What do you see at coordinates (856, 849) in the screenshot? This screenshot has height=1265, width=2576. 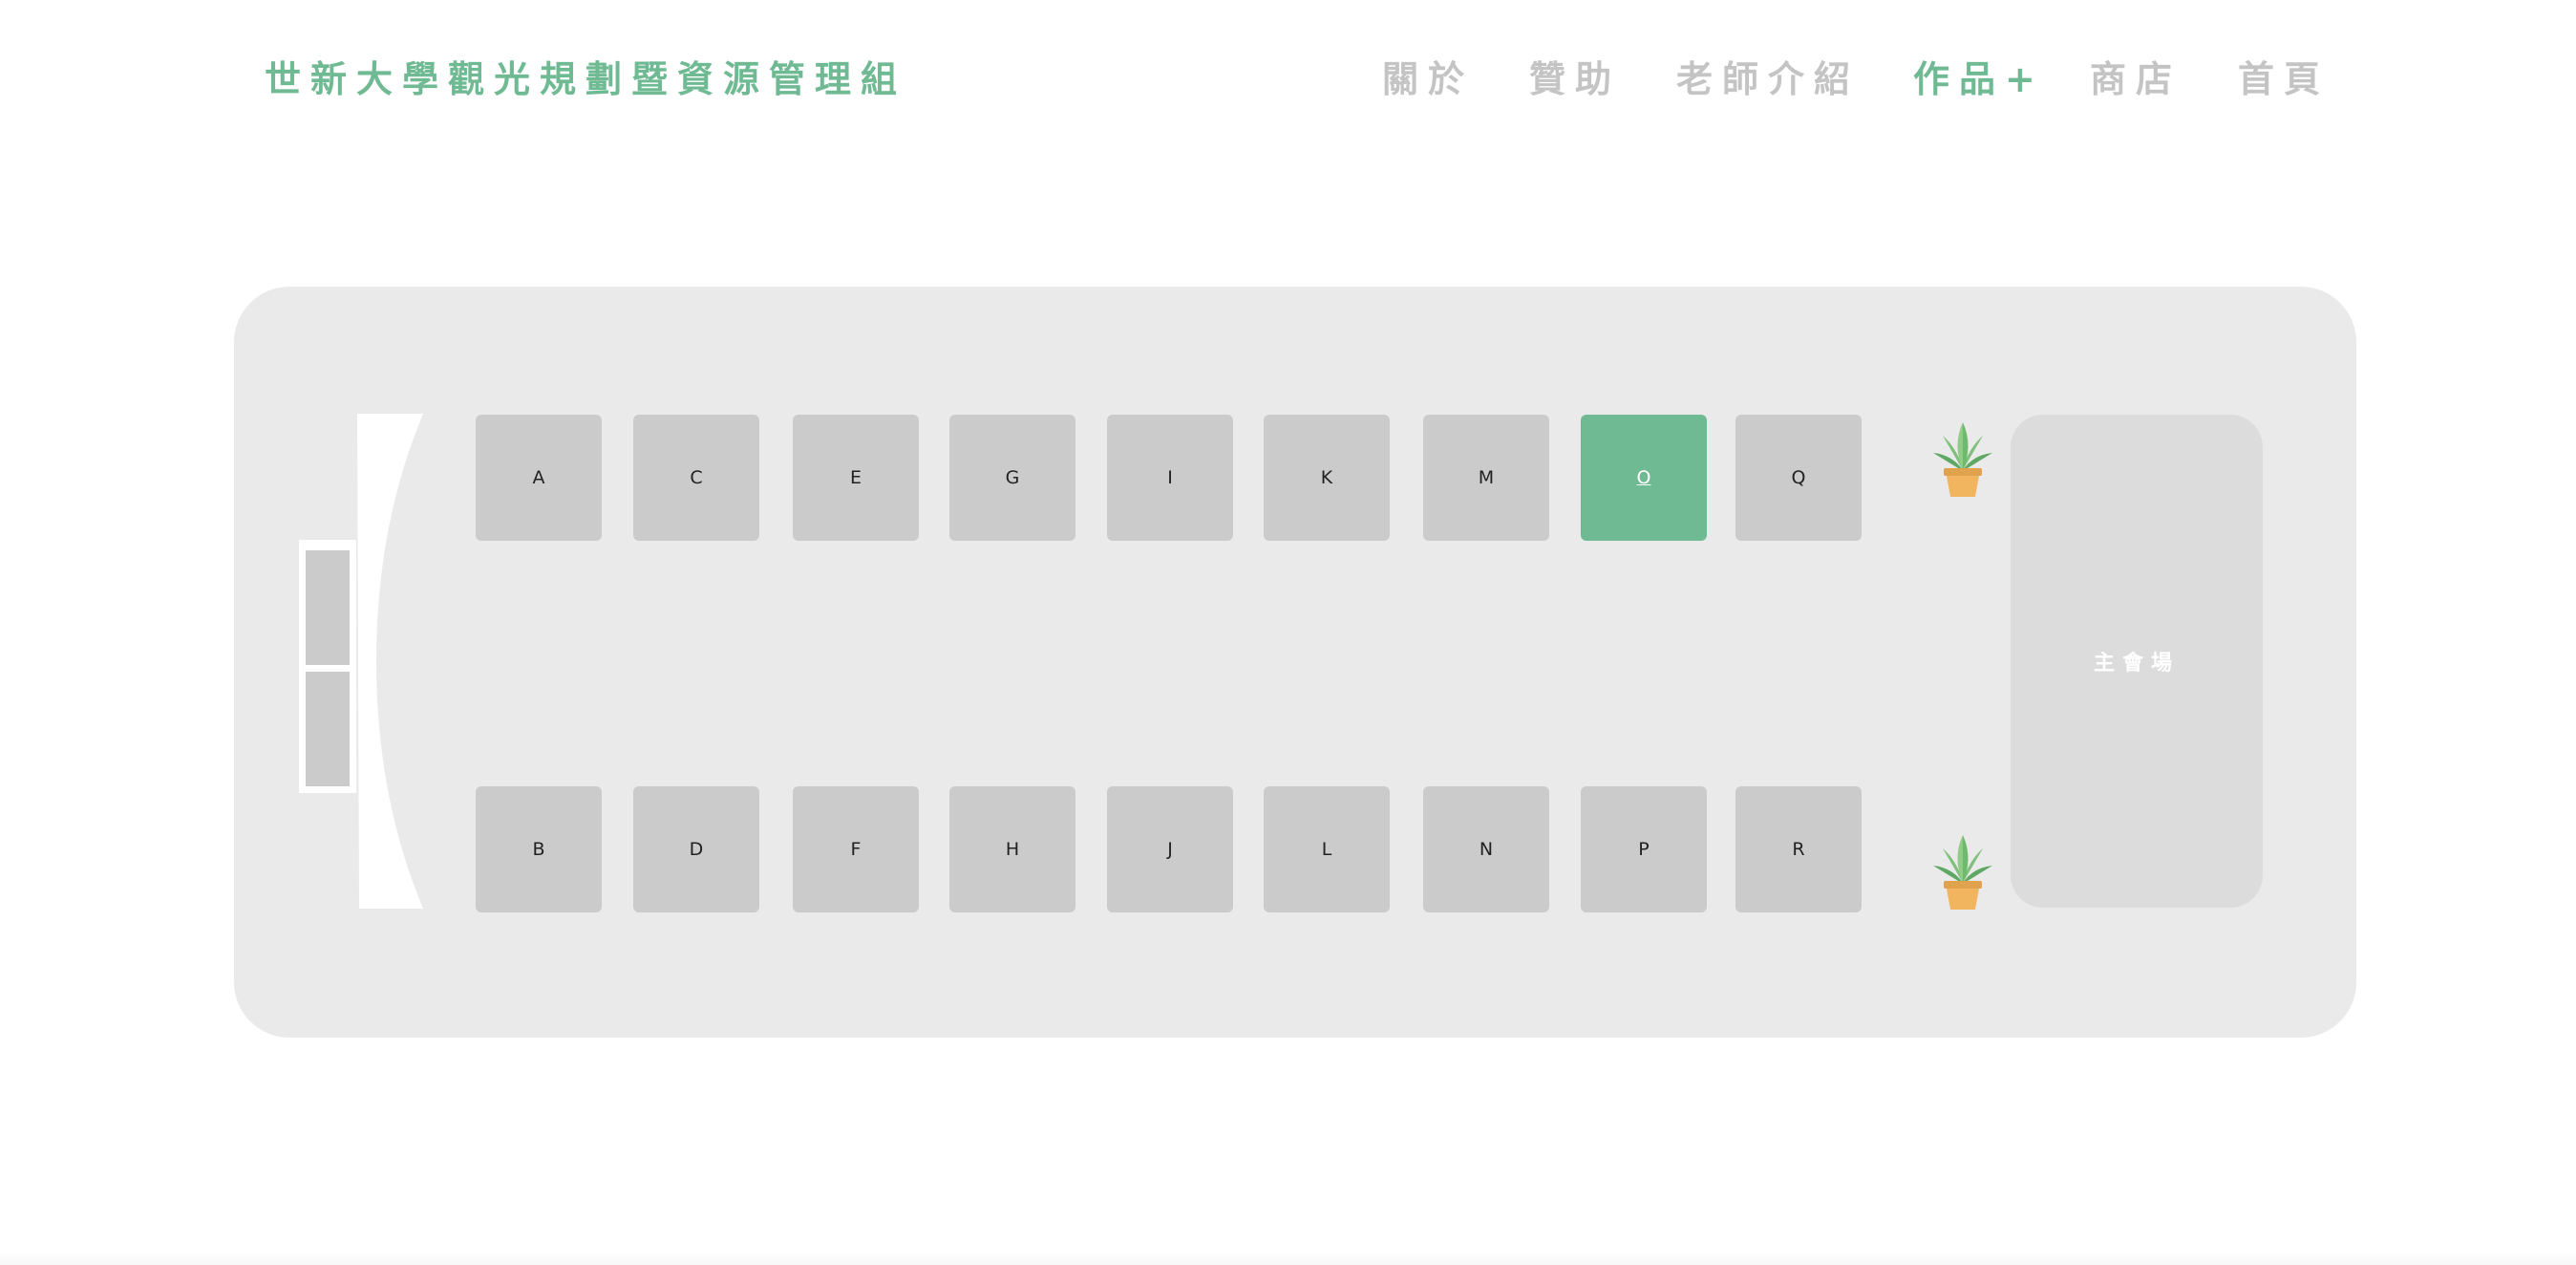 I see `booth-f: F` at bounding box center [856, 849].